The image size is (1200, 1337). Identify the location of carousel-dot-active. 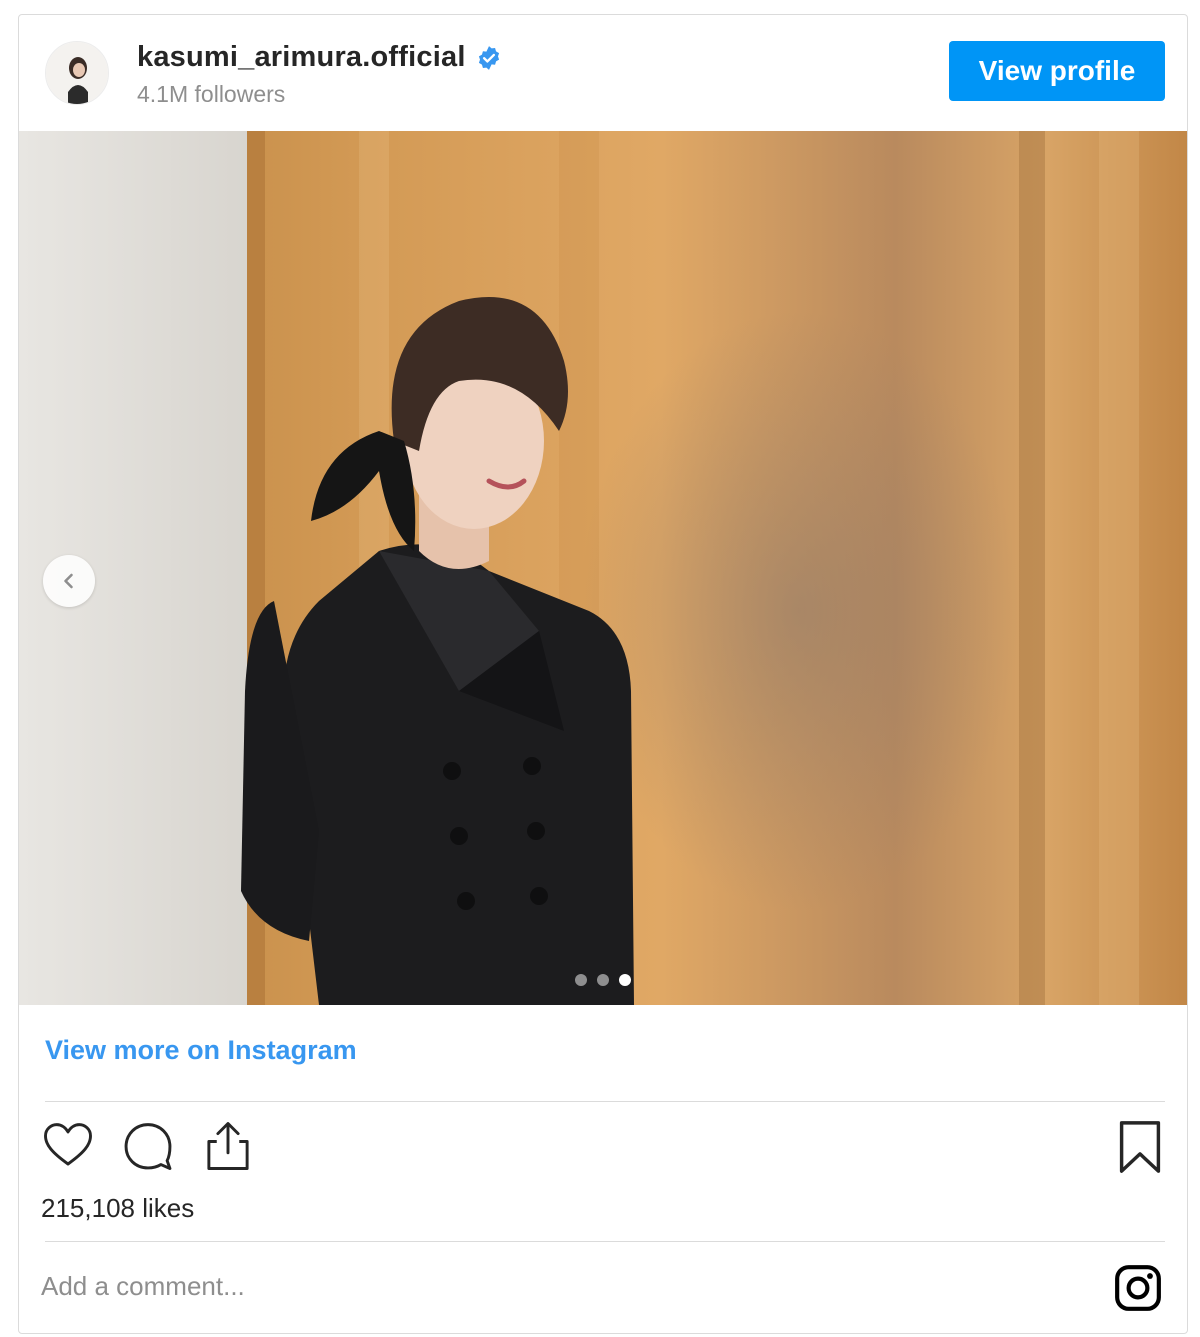
(625, 980).